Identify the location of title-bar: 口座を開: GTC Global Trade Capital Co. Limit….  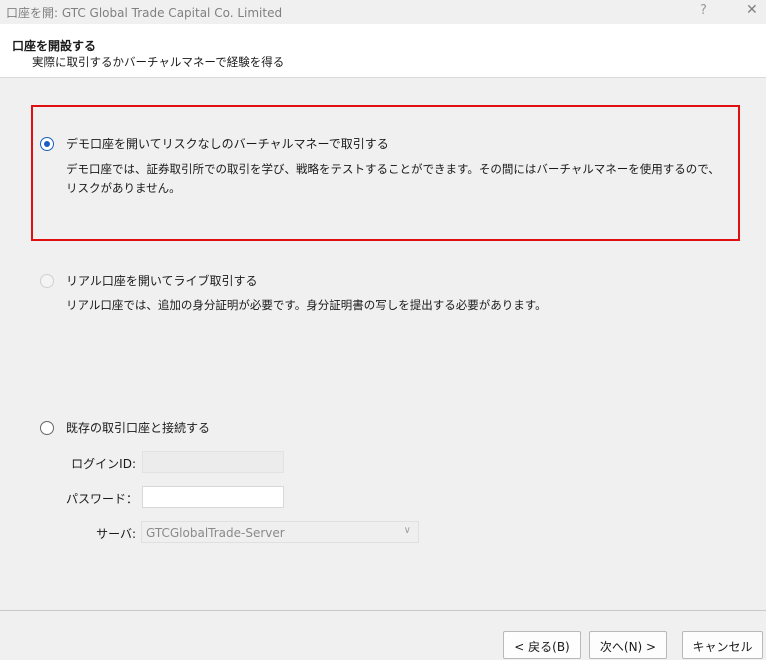
(383, 12).